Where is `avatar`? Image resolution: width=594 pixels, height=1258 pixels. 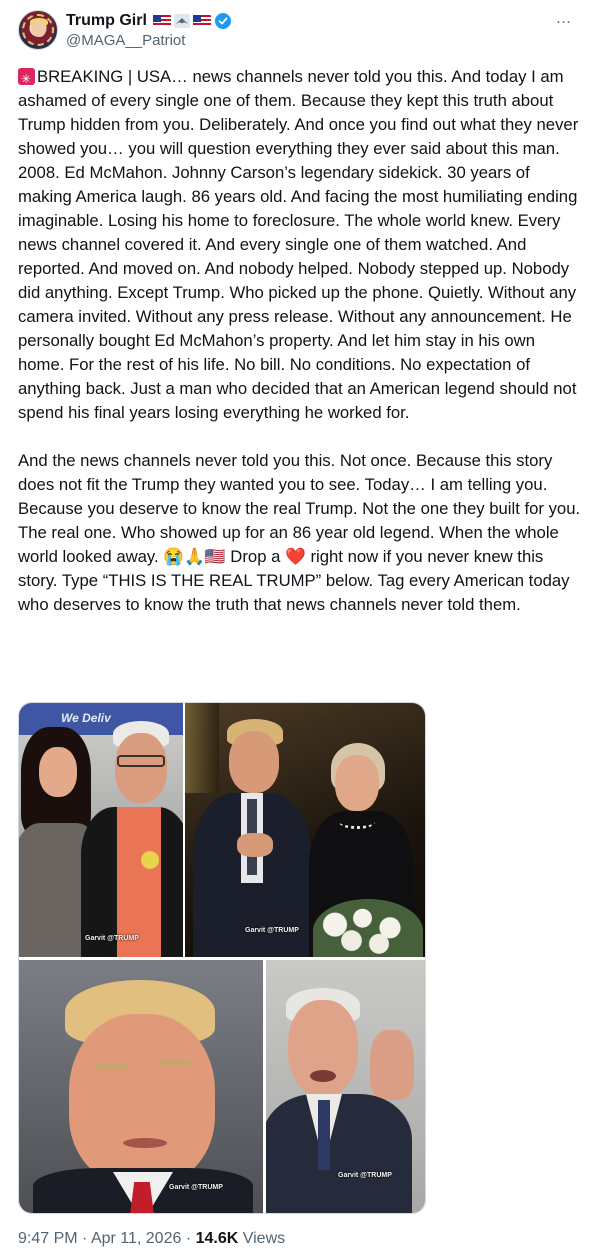
avatar is located at coordinates (38, 30).